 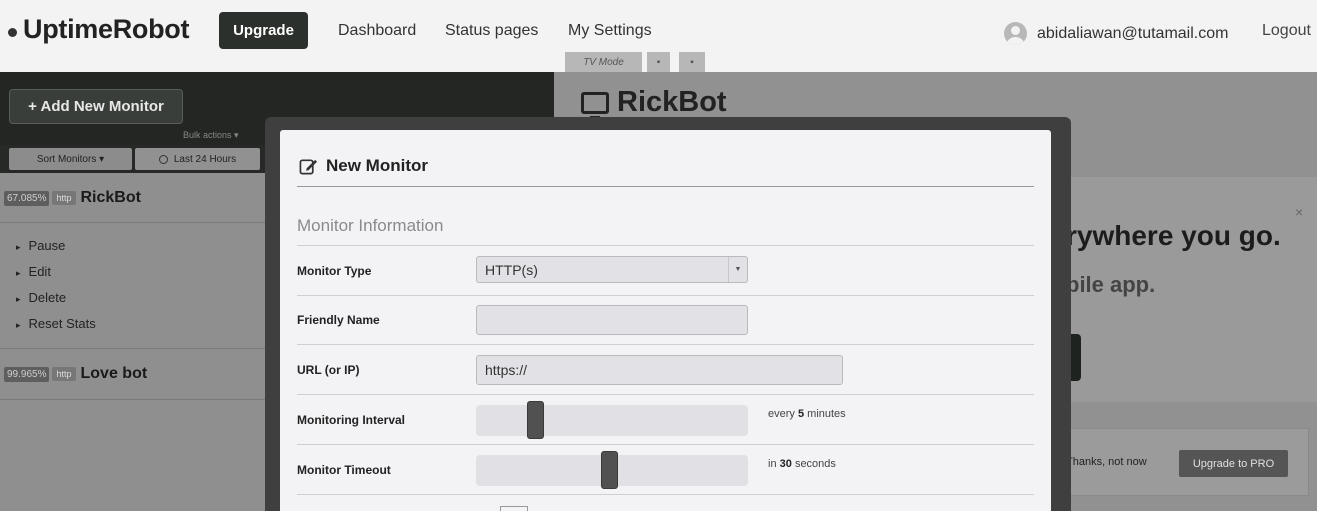 What do you see at coordinates (692, 62) in the screenshot?
I see `facebook-icon: ▪` at bounding box center [692, 62].